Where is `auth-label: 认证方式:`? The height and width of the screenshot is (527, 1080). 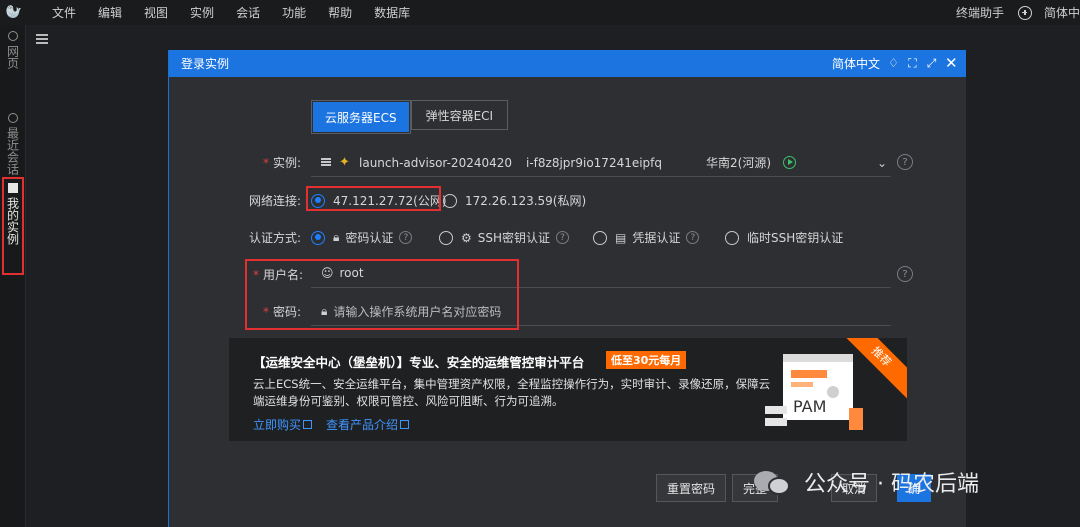 auth-label: 认证方式: is located at coordinates (275, 238).